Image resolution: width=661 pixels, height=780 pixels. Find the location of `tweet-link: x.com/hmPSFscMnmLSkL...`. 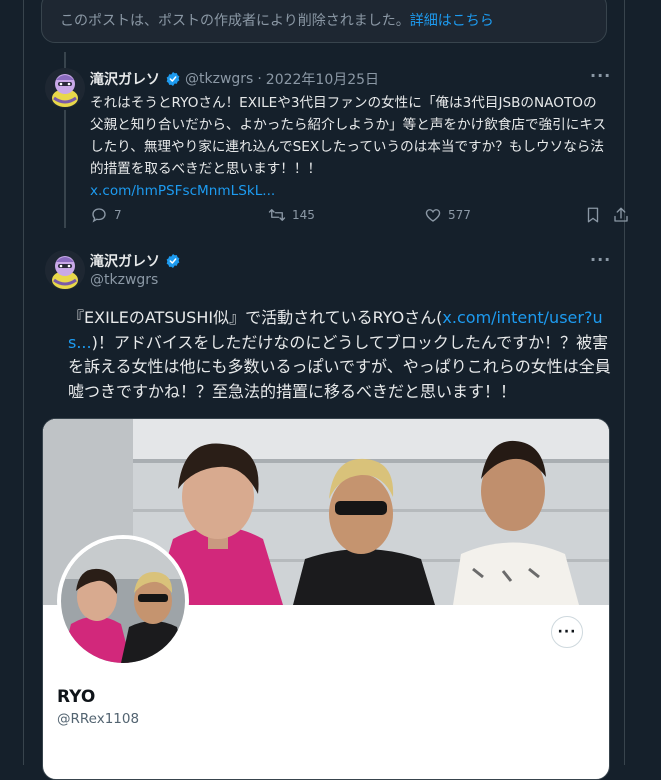

tweet-link: x.com/hmPSFscMnmLSkL... is located at coordinates (350, 191).